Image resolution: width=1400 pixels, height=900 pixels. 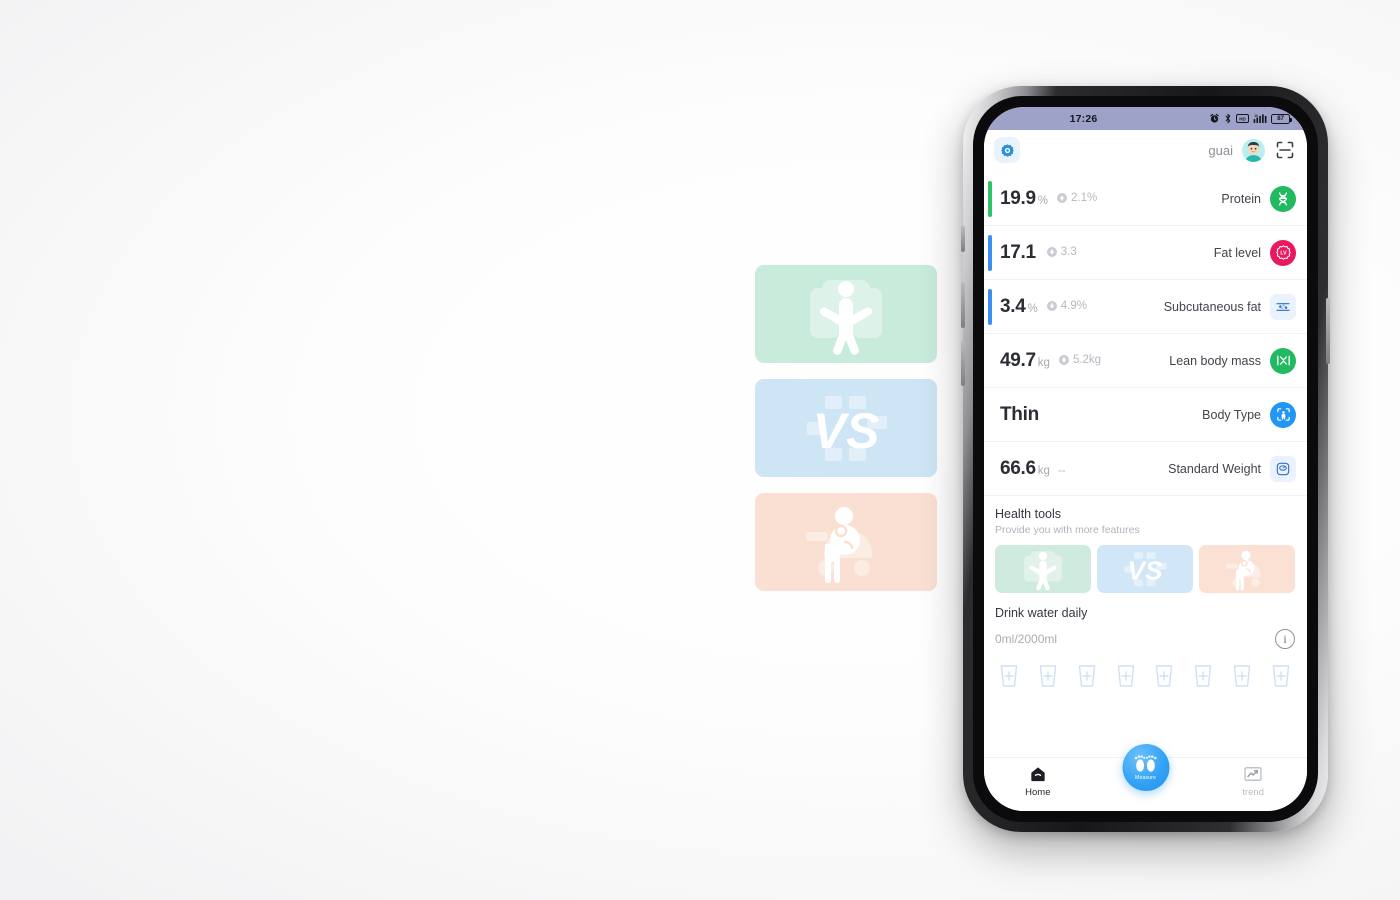 I want to click on gear-icon, so click(x=1007, y=150).